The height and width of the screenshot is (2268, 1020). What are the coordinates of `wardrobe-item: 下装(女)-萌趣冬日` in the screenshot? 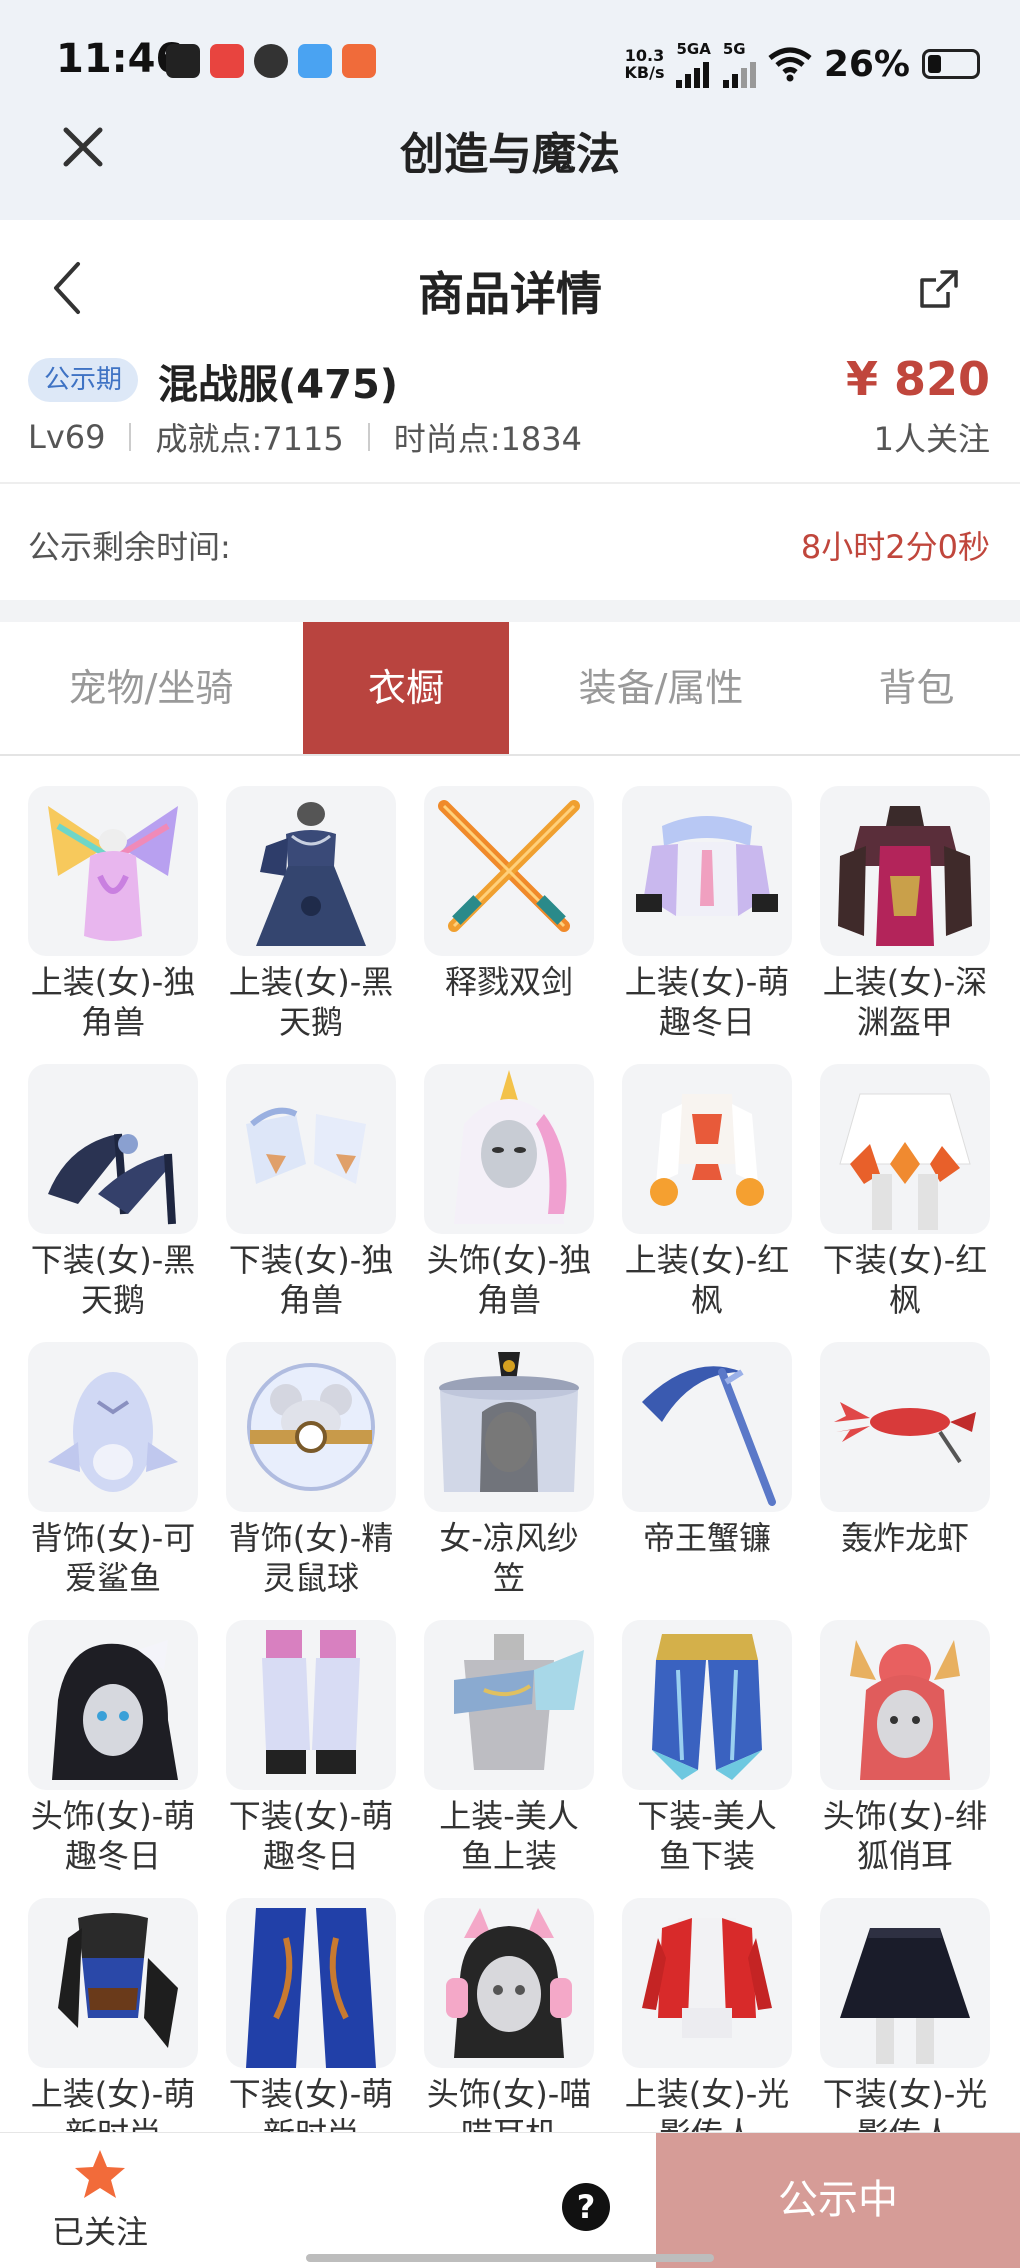 It's located at (311, 1748).